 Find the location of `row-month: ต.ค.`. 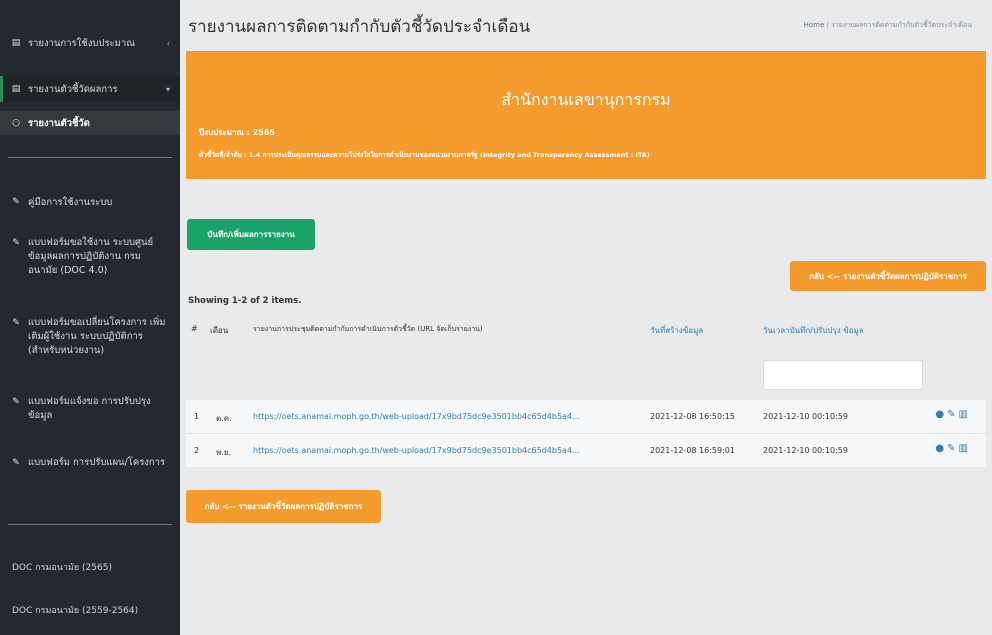

row-month: ต.ค. is located at coordinates (224, 418).